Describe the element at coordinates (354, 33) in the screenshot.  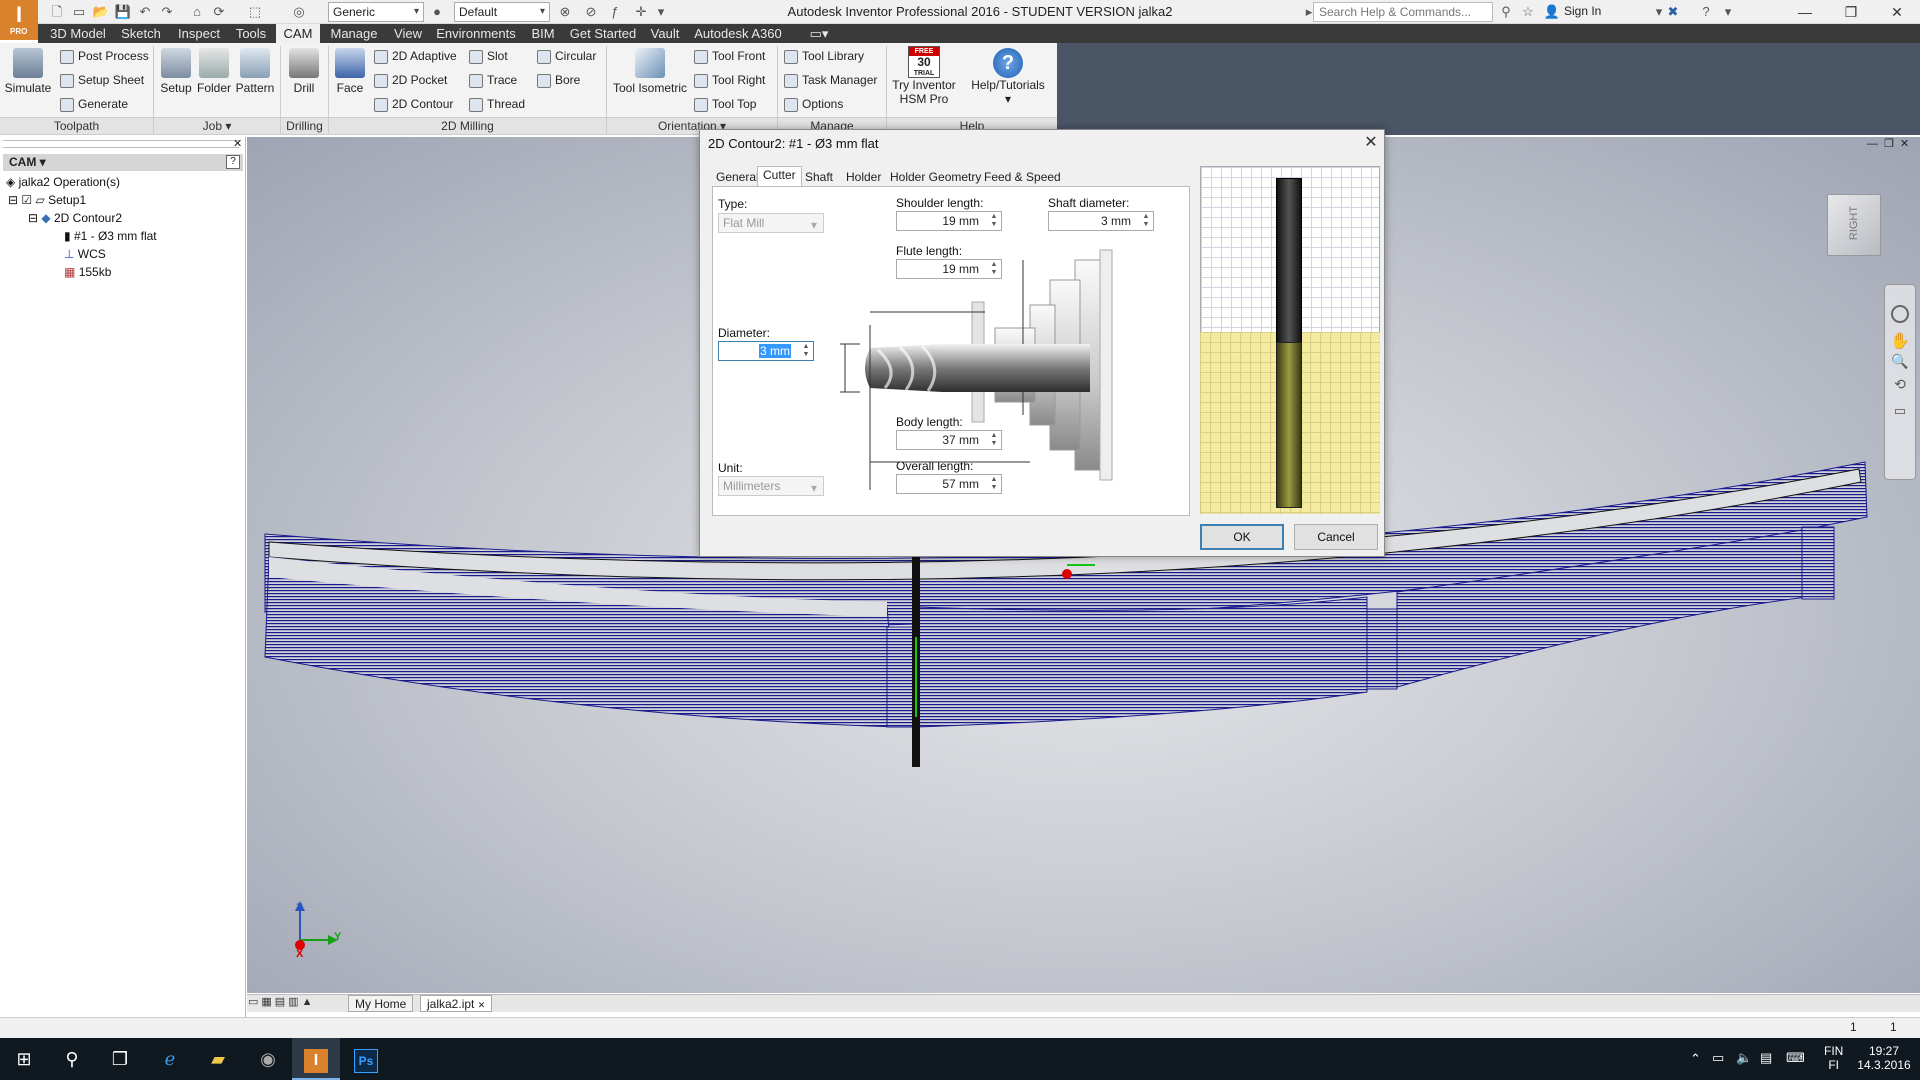
I see `tab-manage: Manage` at that location.